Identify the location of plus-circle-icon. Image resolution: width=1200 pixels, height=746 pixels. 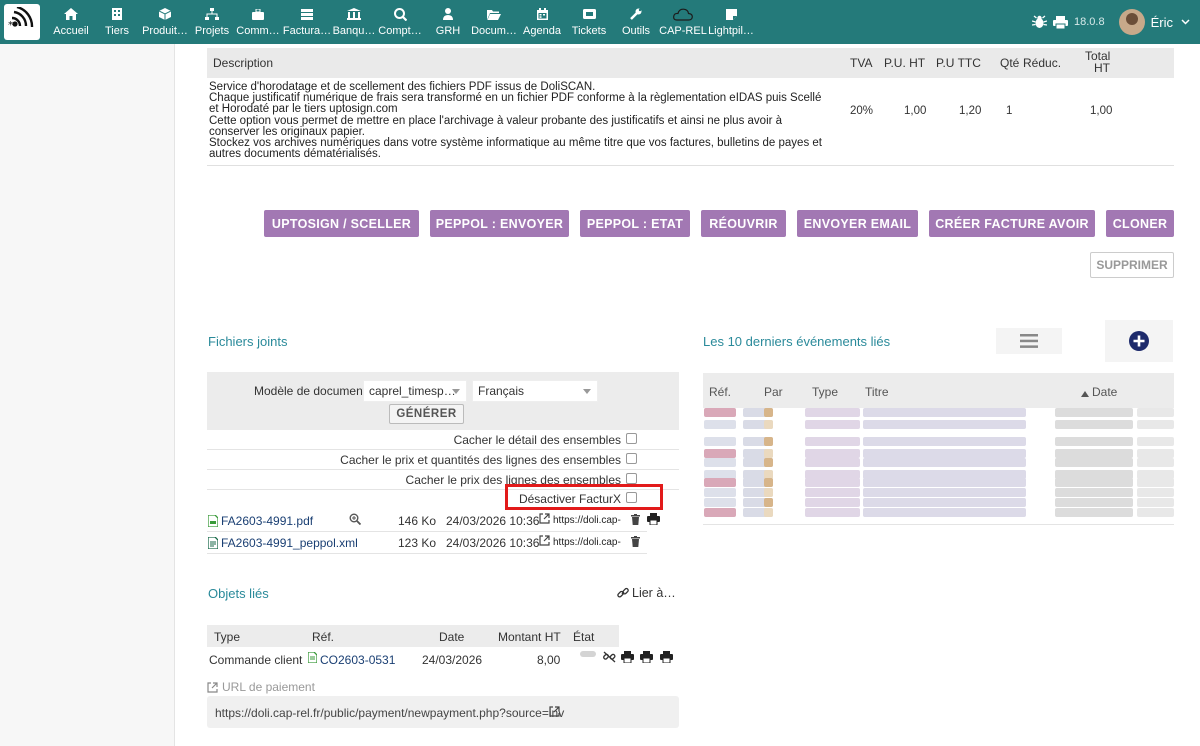
(1139, 341).